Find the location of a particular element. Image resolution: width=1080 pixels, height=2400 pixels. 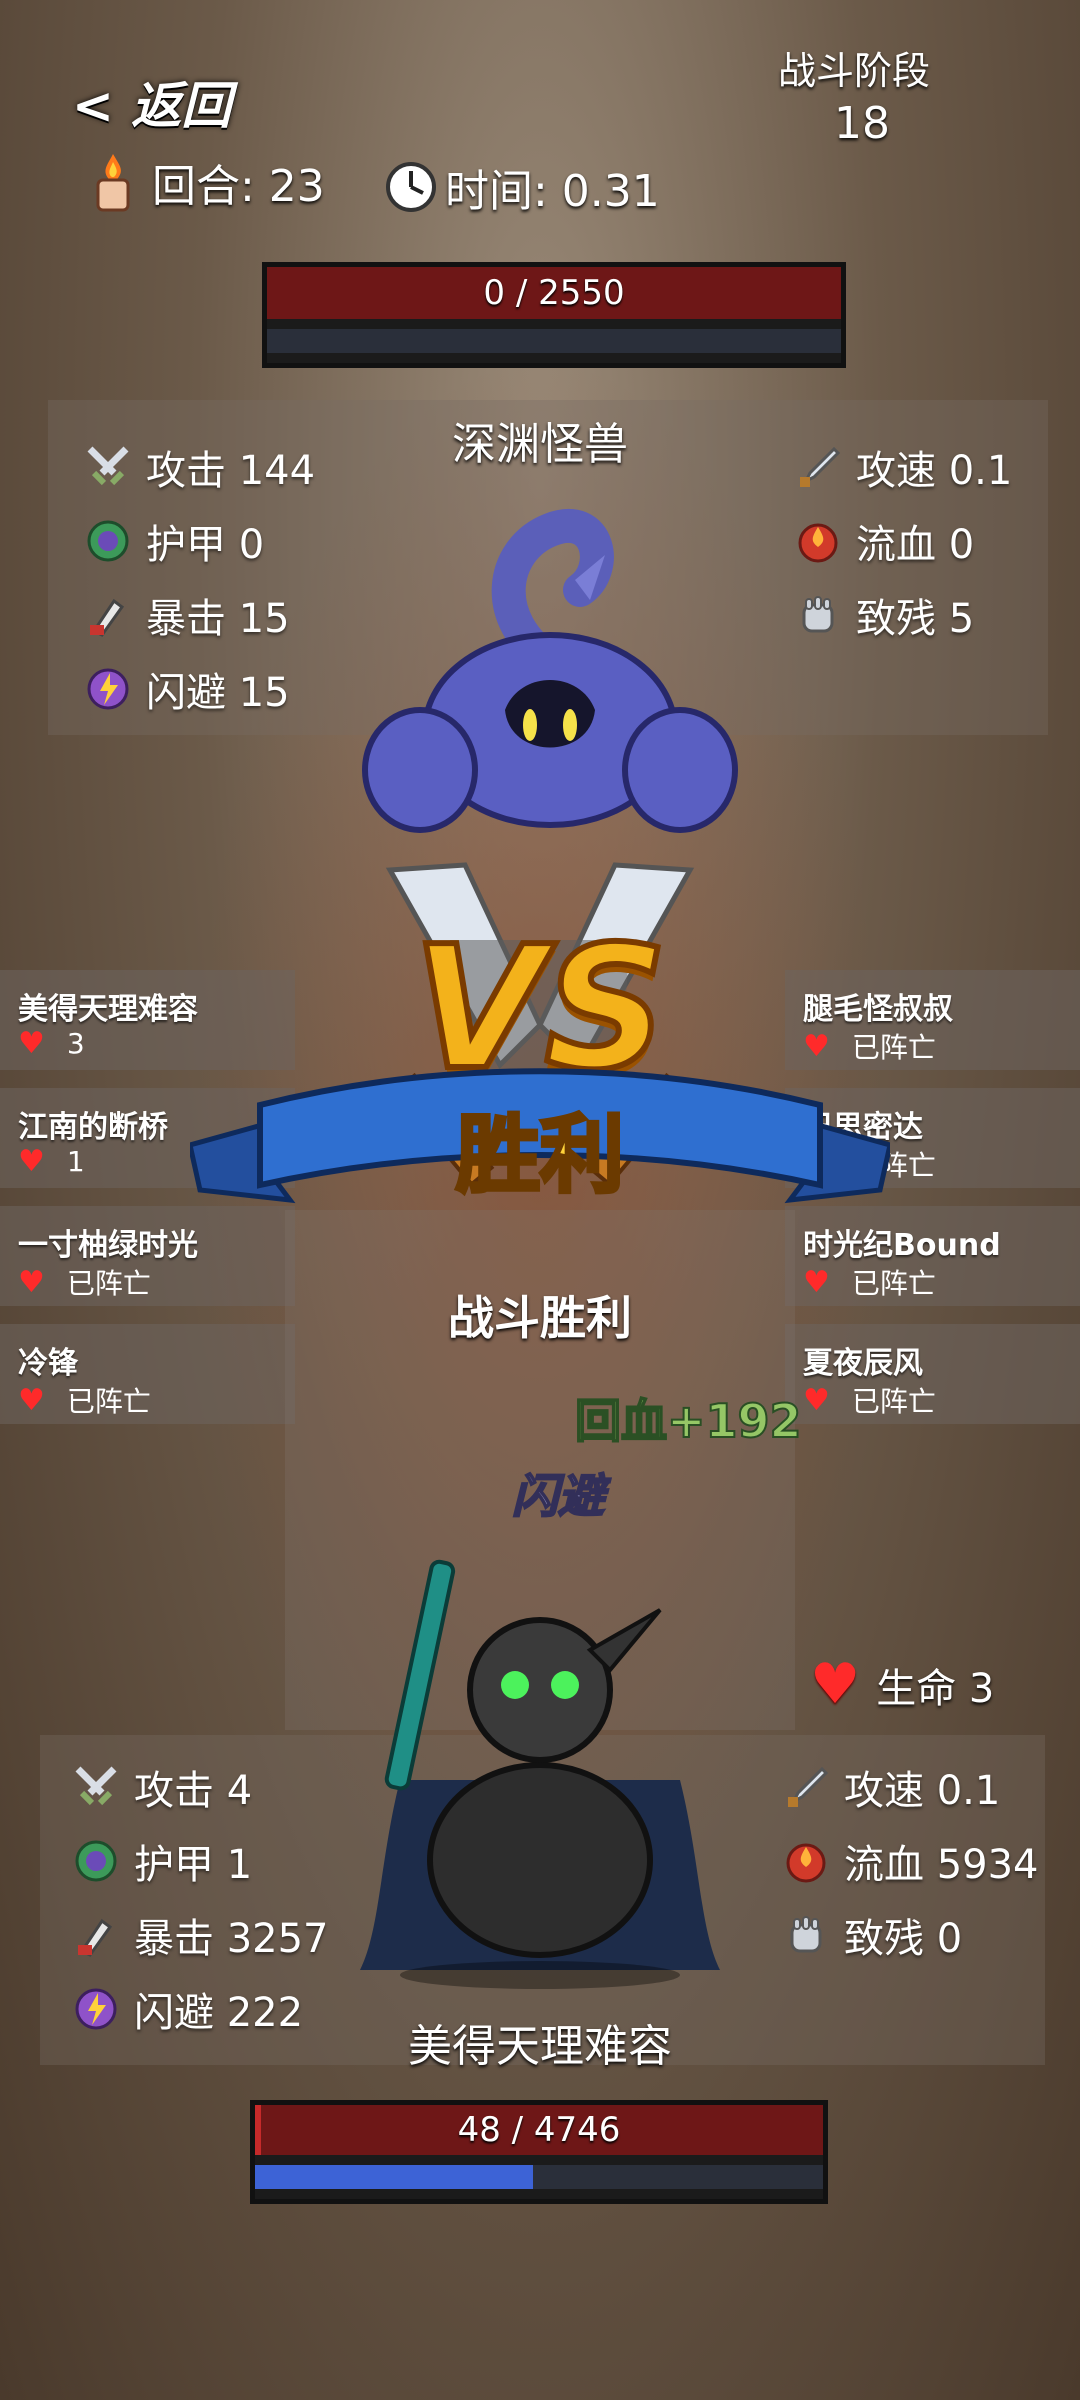

float-heal-text: 回血+192 is located at coordinates (688, 1421).